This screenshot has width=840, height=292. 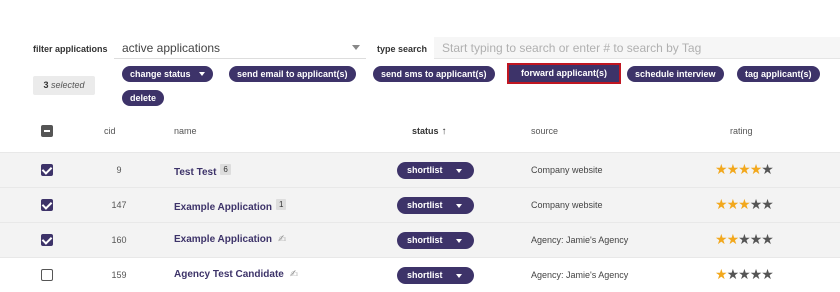 I want to click on tag-button: tag applicant(s), so click(x=778, y=74).